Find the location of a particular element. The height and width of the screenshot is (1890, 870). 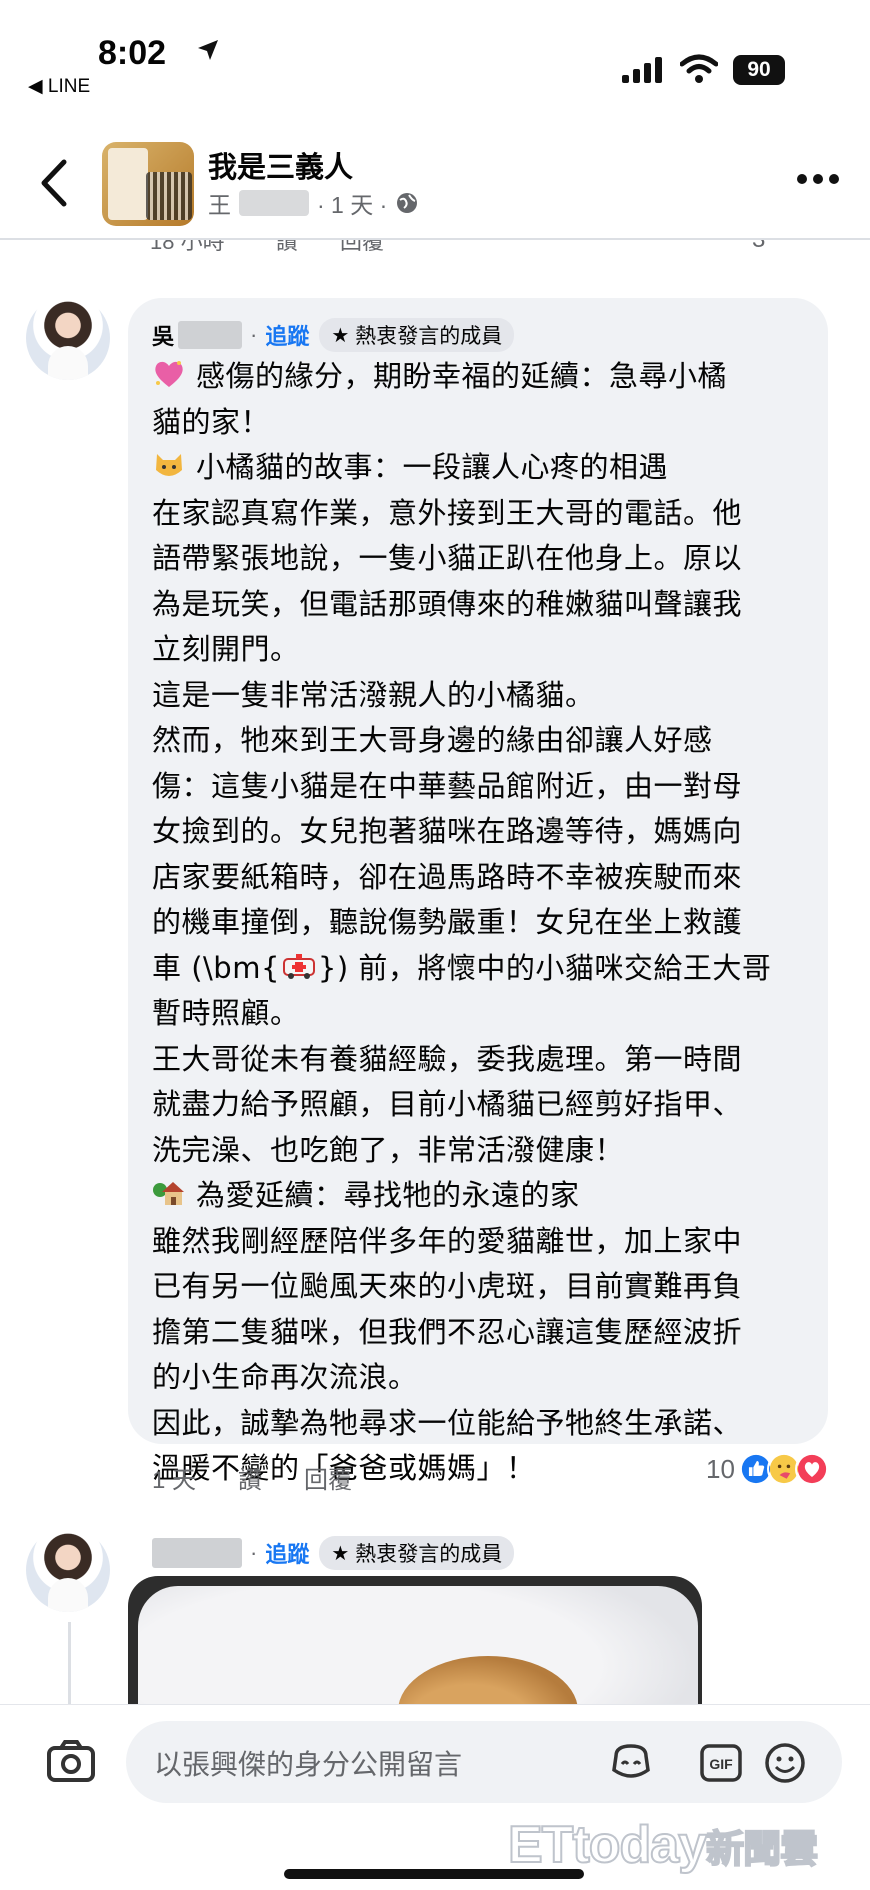

home-indicator is located at coordinates (434, 1874).